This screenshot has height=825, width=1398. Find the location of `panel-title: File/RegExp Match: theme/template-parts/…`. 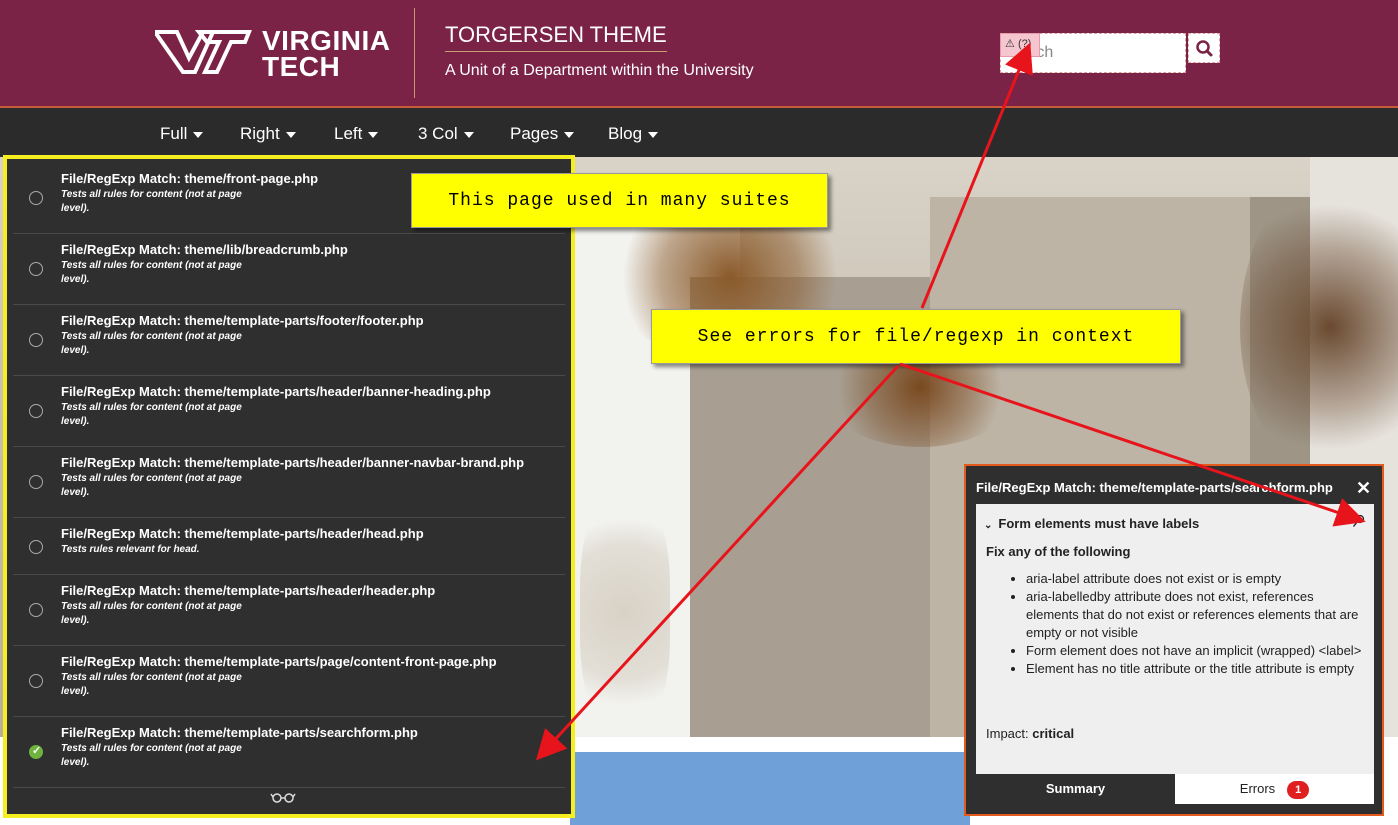

panel-title: File/RegExp Match: theme/template-parts/… is located at coordinates (1154, 487).